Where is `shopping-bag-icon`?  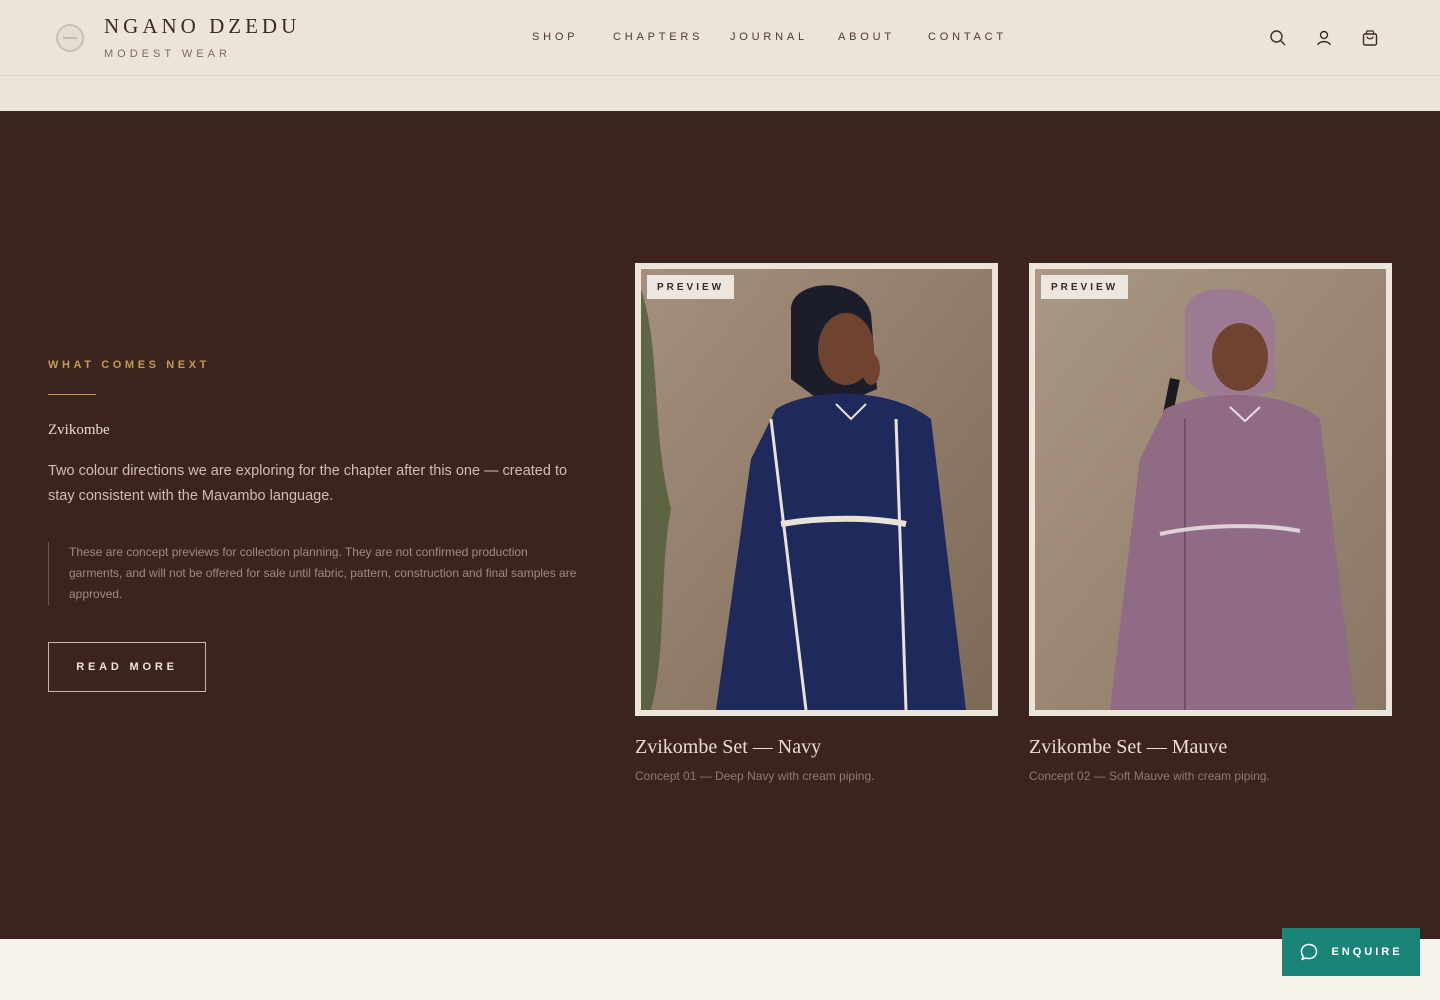
shopping-bag-icon is located at coordinates (1370, 38).